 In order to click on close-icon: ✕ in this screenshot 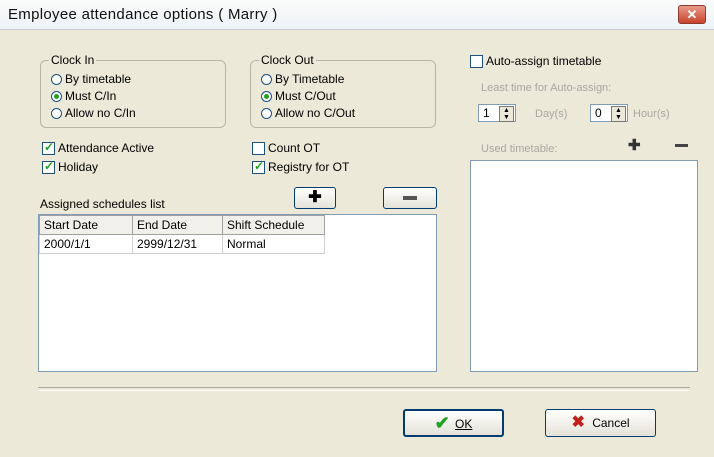, I will do `click(692, 14)`.